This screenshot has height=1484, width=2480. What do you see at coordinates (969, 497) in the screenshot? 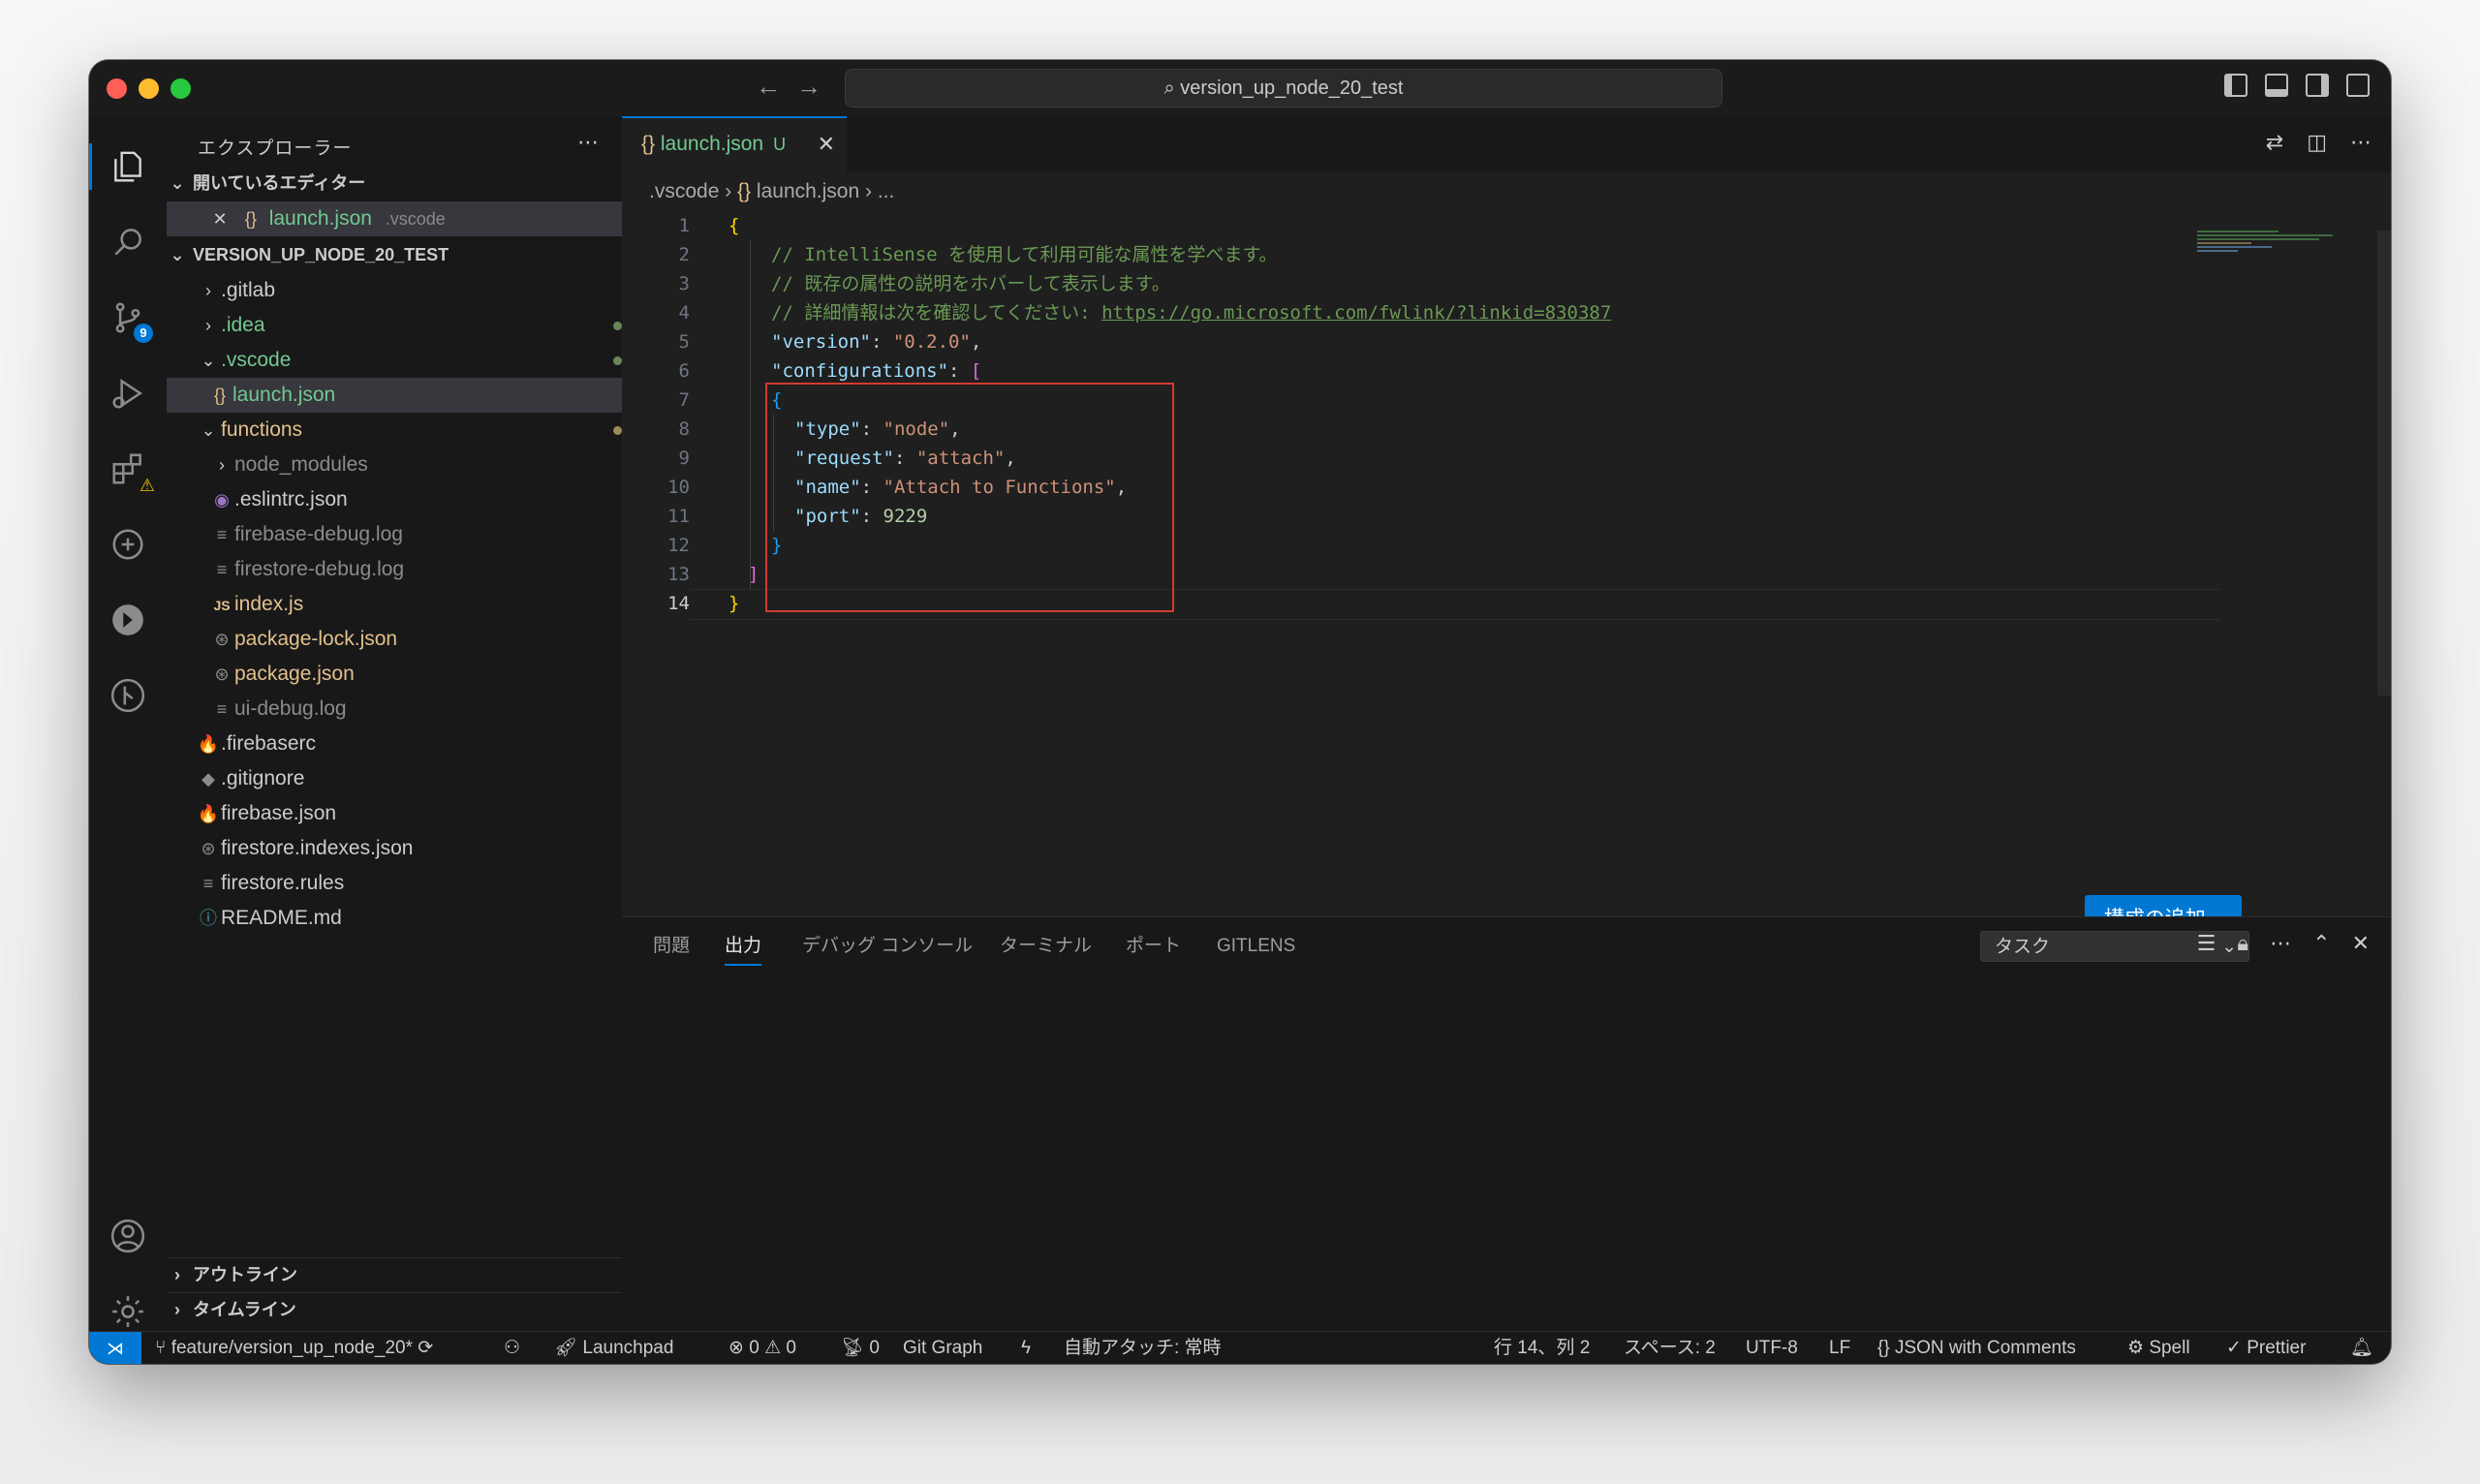
I see `highlight-annotation-box` at bounding box center [969, 497].